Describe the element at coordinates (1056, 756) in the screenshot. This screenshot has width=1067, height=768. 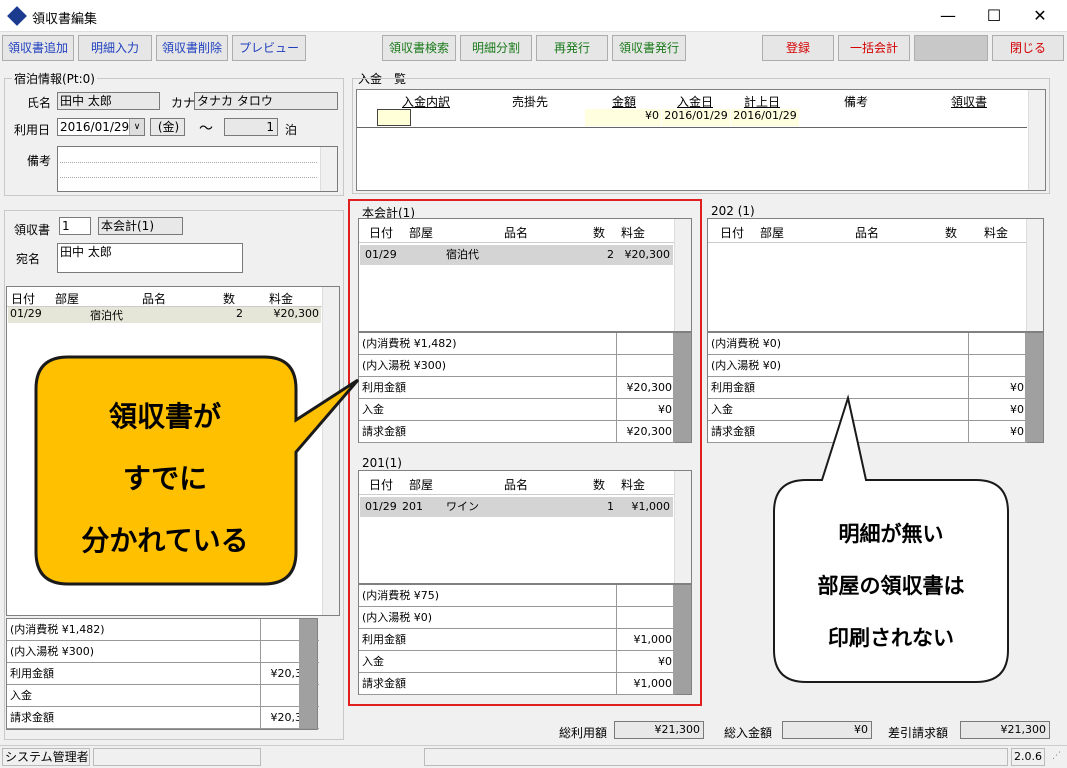
I see `resize-grip-icon: ⋰` at that location.